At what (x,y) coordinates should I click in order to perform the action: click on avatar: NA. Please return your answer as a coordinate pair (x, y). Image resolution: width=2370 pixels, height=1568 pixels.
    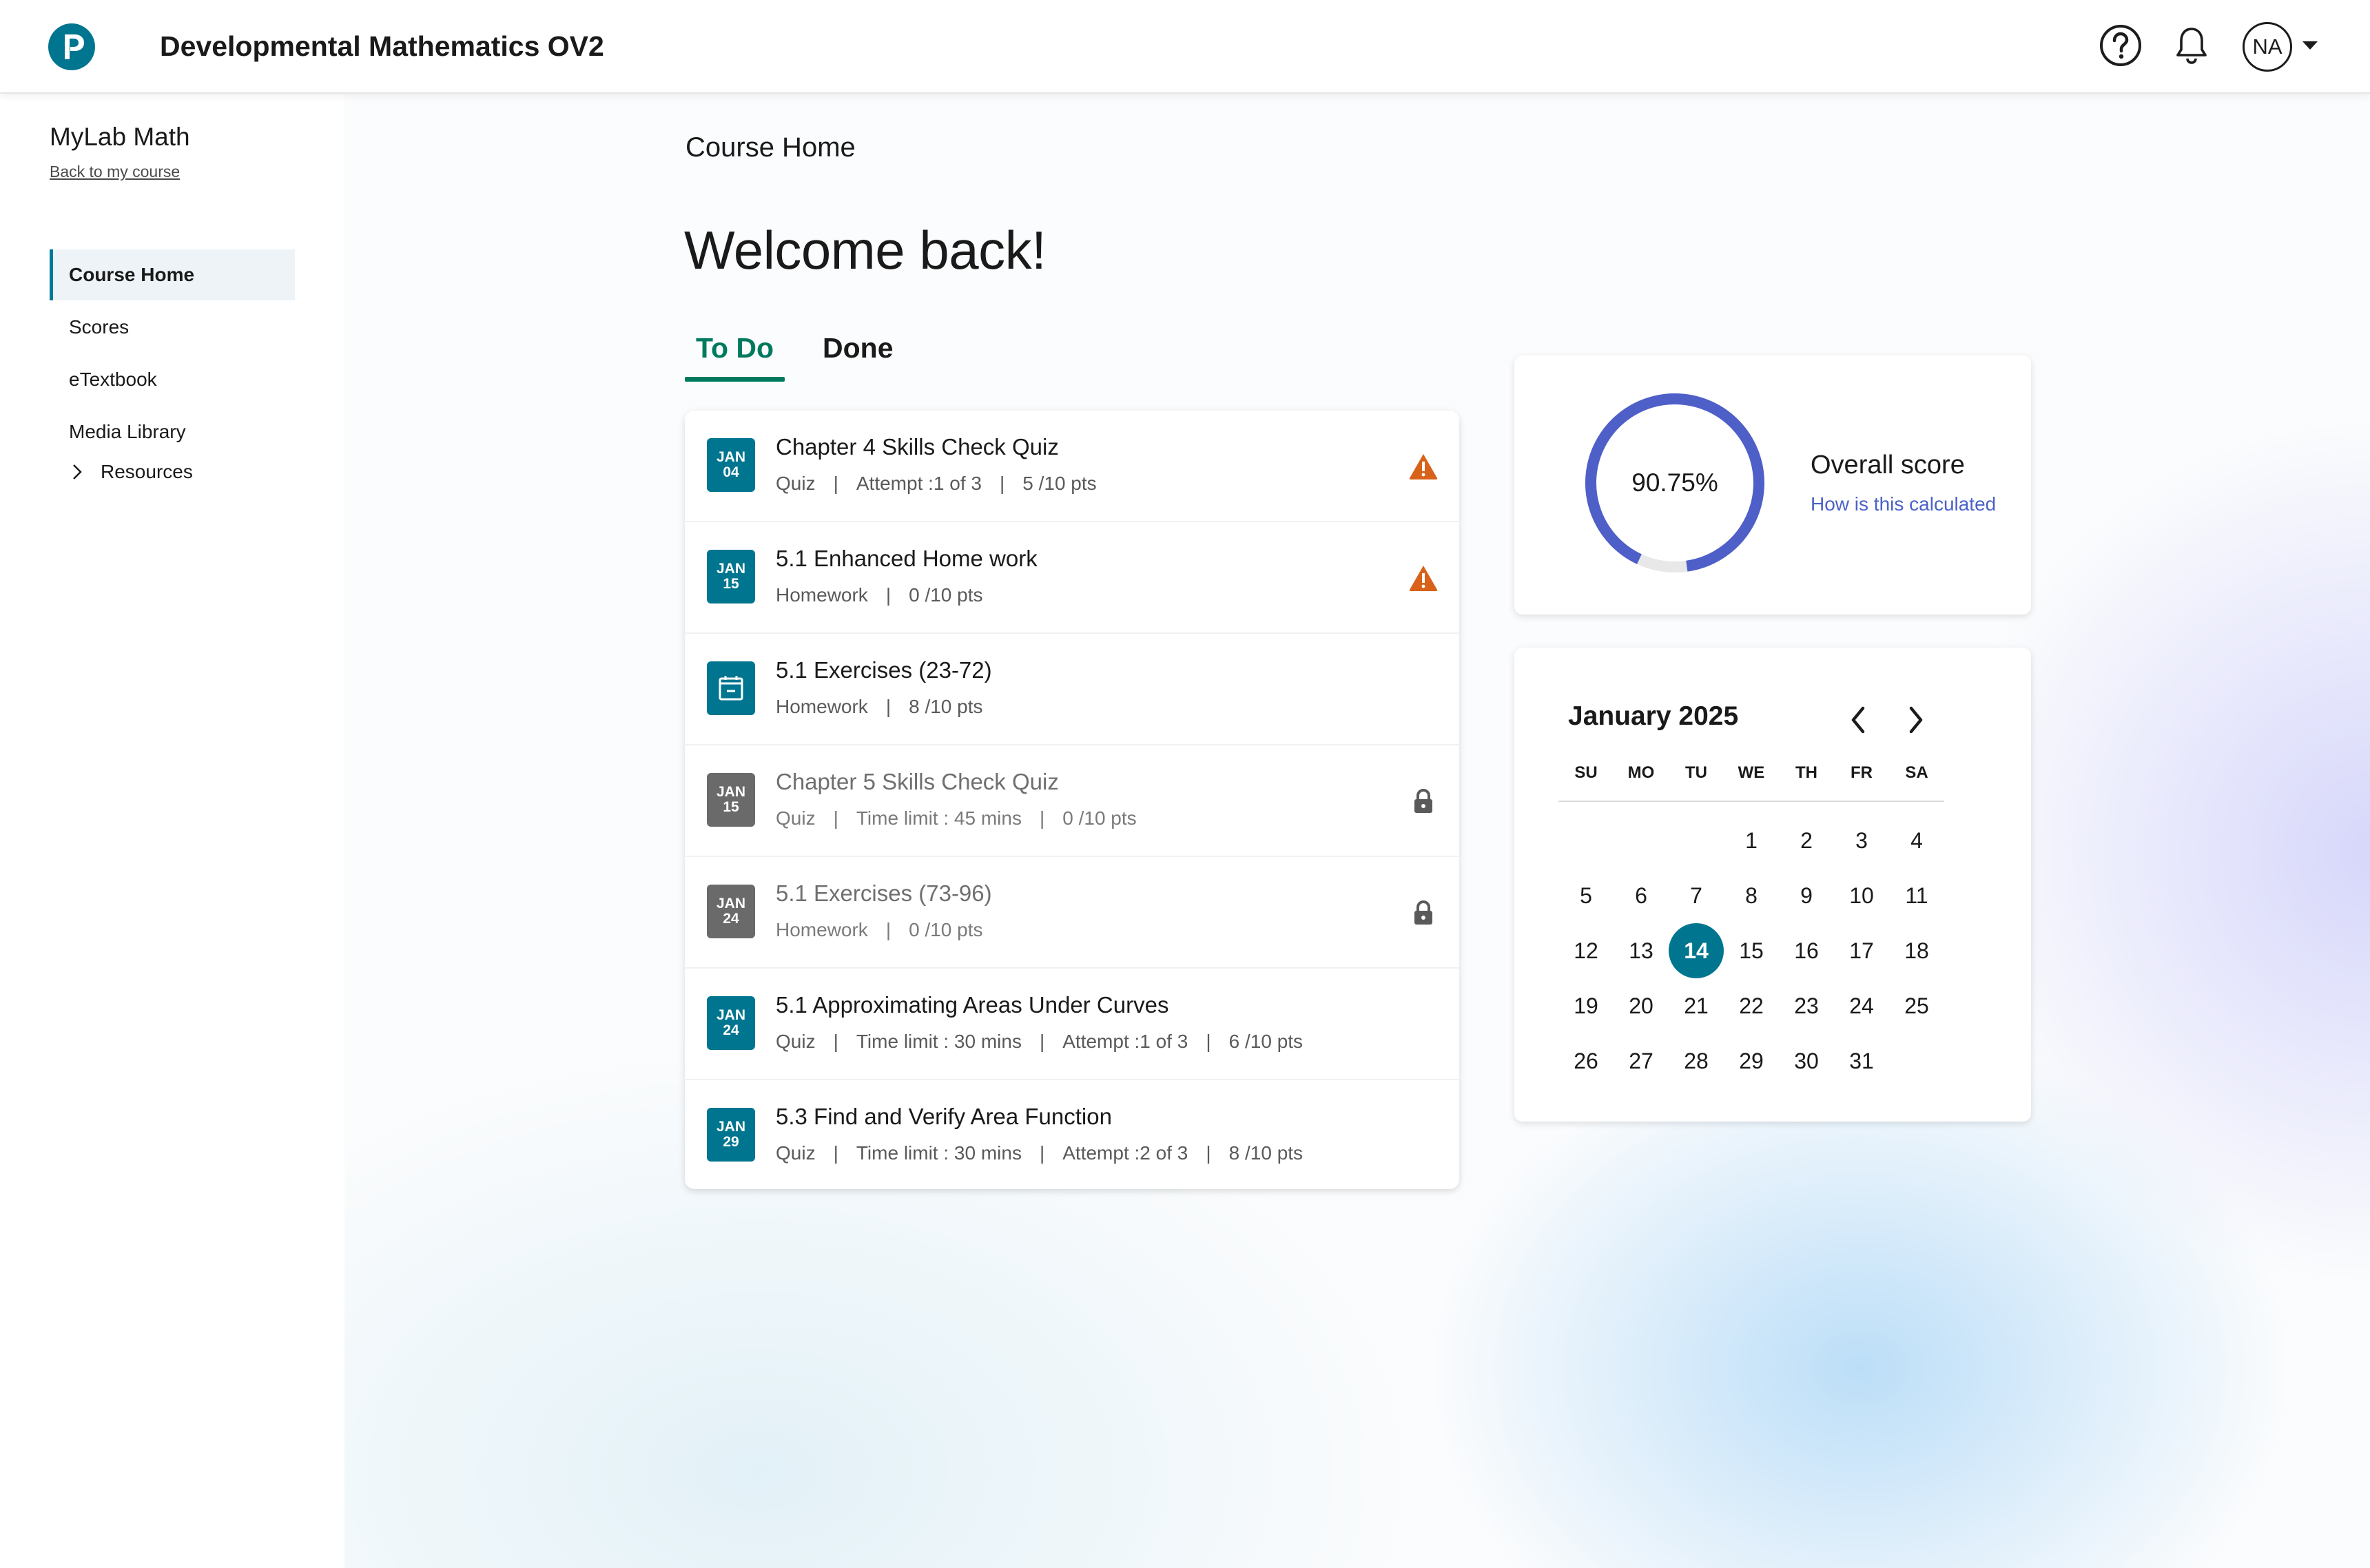
    Looking at the image, I should click on (2267, 47).